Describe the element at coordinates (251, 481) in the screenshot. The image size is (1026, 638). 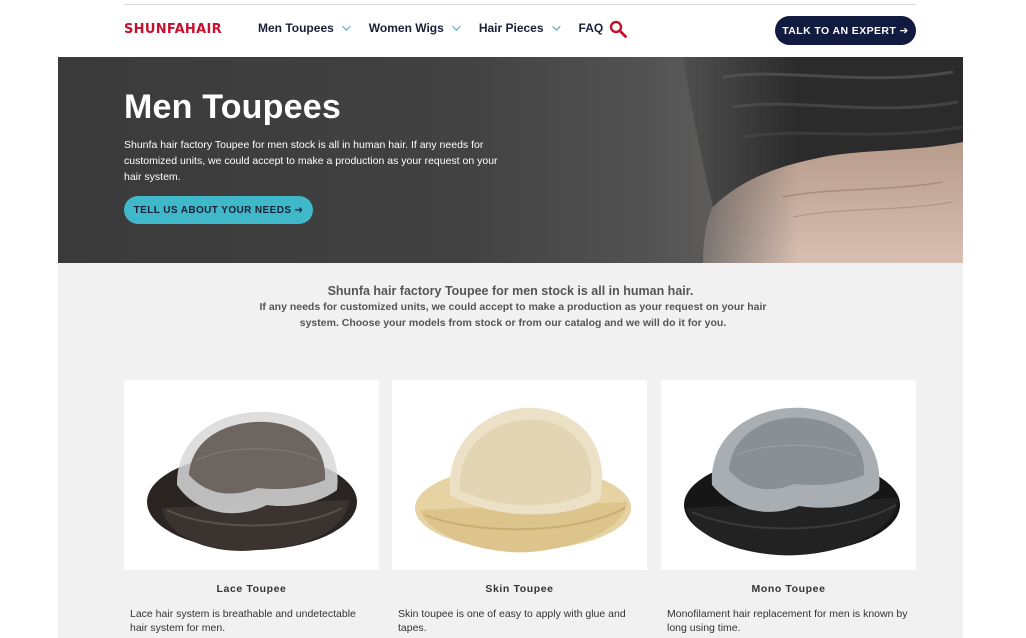
I see `lace-toupee-image` at that location.